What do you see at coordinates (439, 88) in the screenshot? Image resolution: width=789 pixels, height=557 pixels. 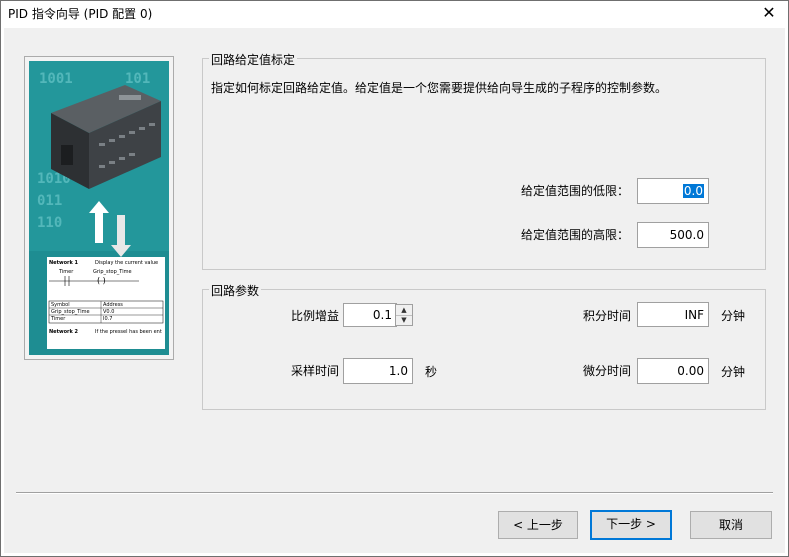 I see `setpoint-description: 指定如何标定回路给定值。给定值是一个您需要提供给向导生成的子程序的控制参数。` at bounding box center [439, 88].